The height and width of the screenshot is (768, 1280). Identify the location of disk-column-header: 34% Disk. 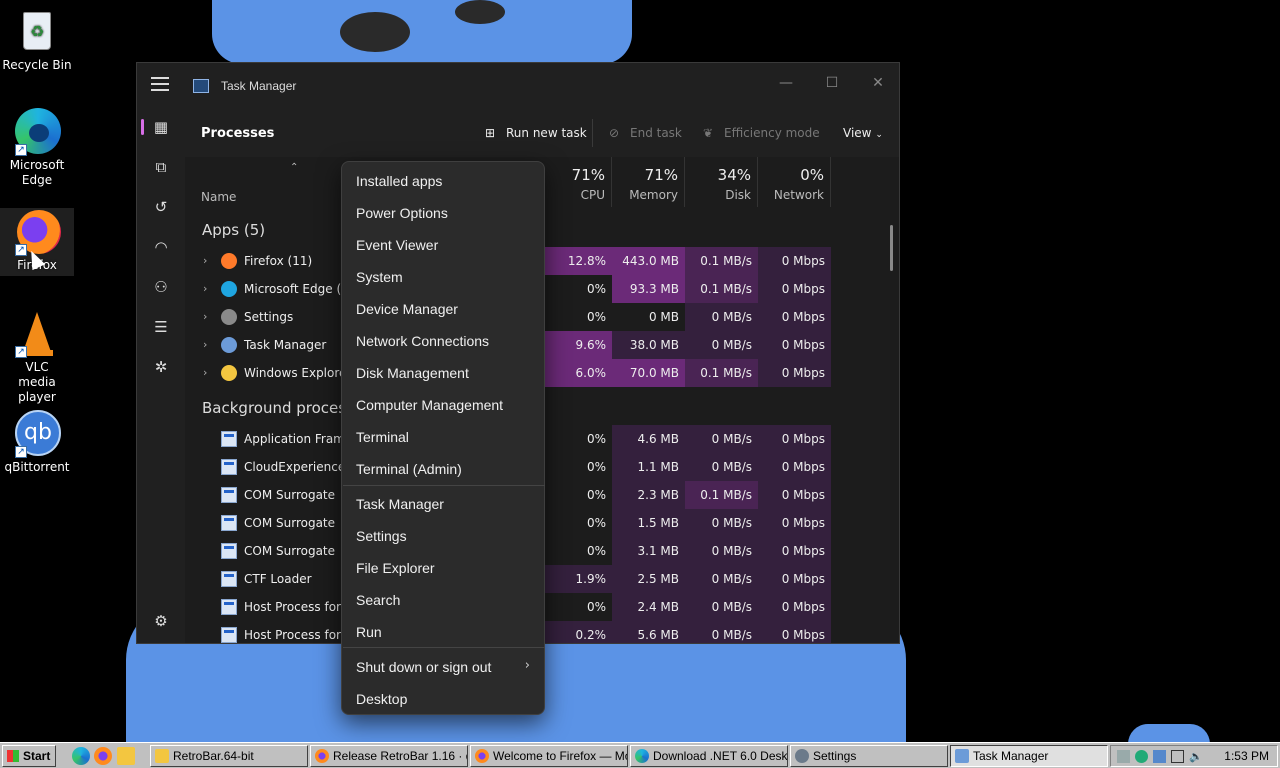
(721, 182).